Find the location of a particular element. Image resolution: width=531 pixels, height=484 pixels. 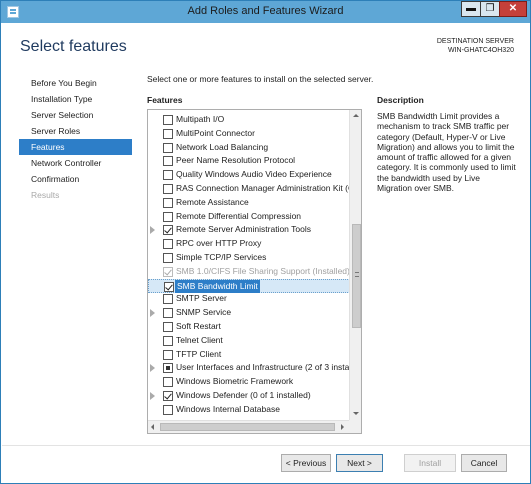

feature-row: RPC over HTTP Proxy is located at coordinates (249, 244).